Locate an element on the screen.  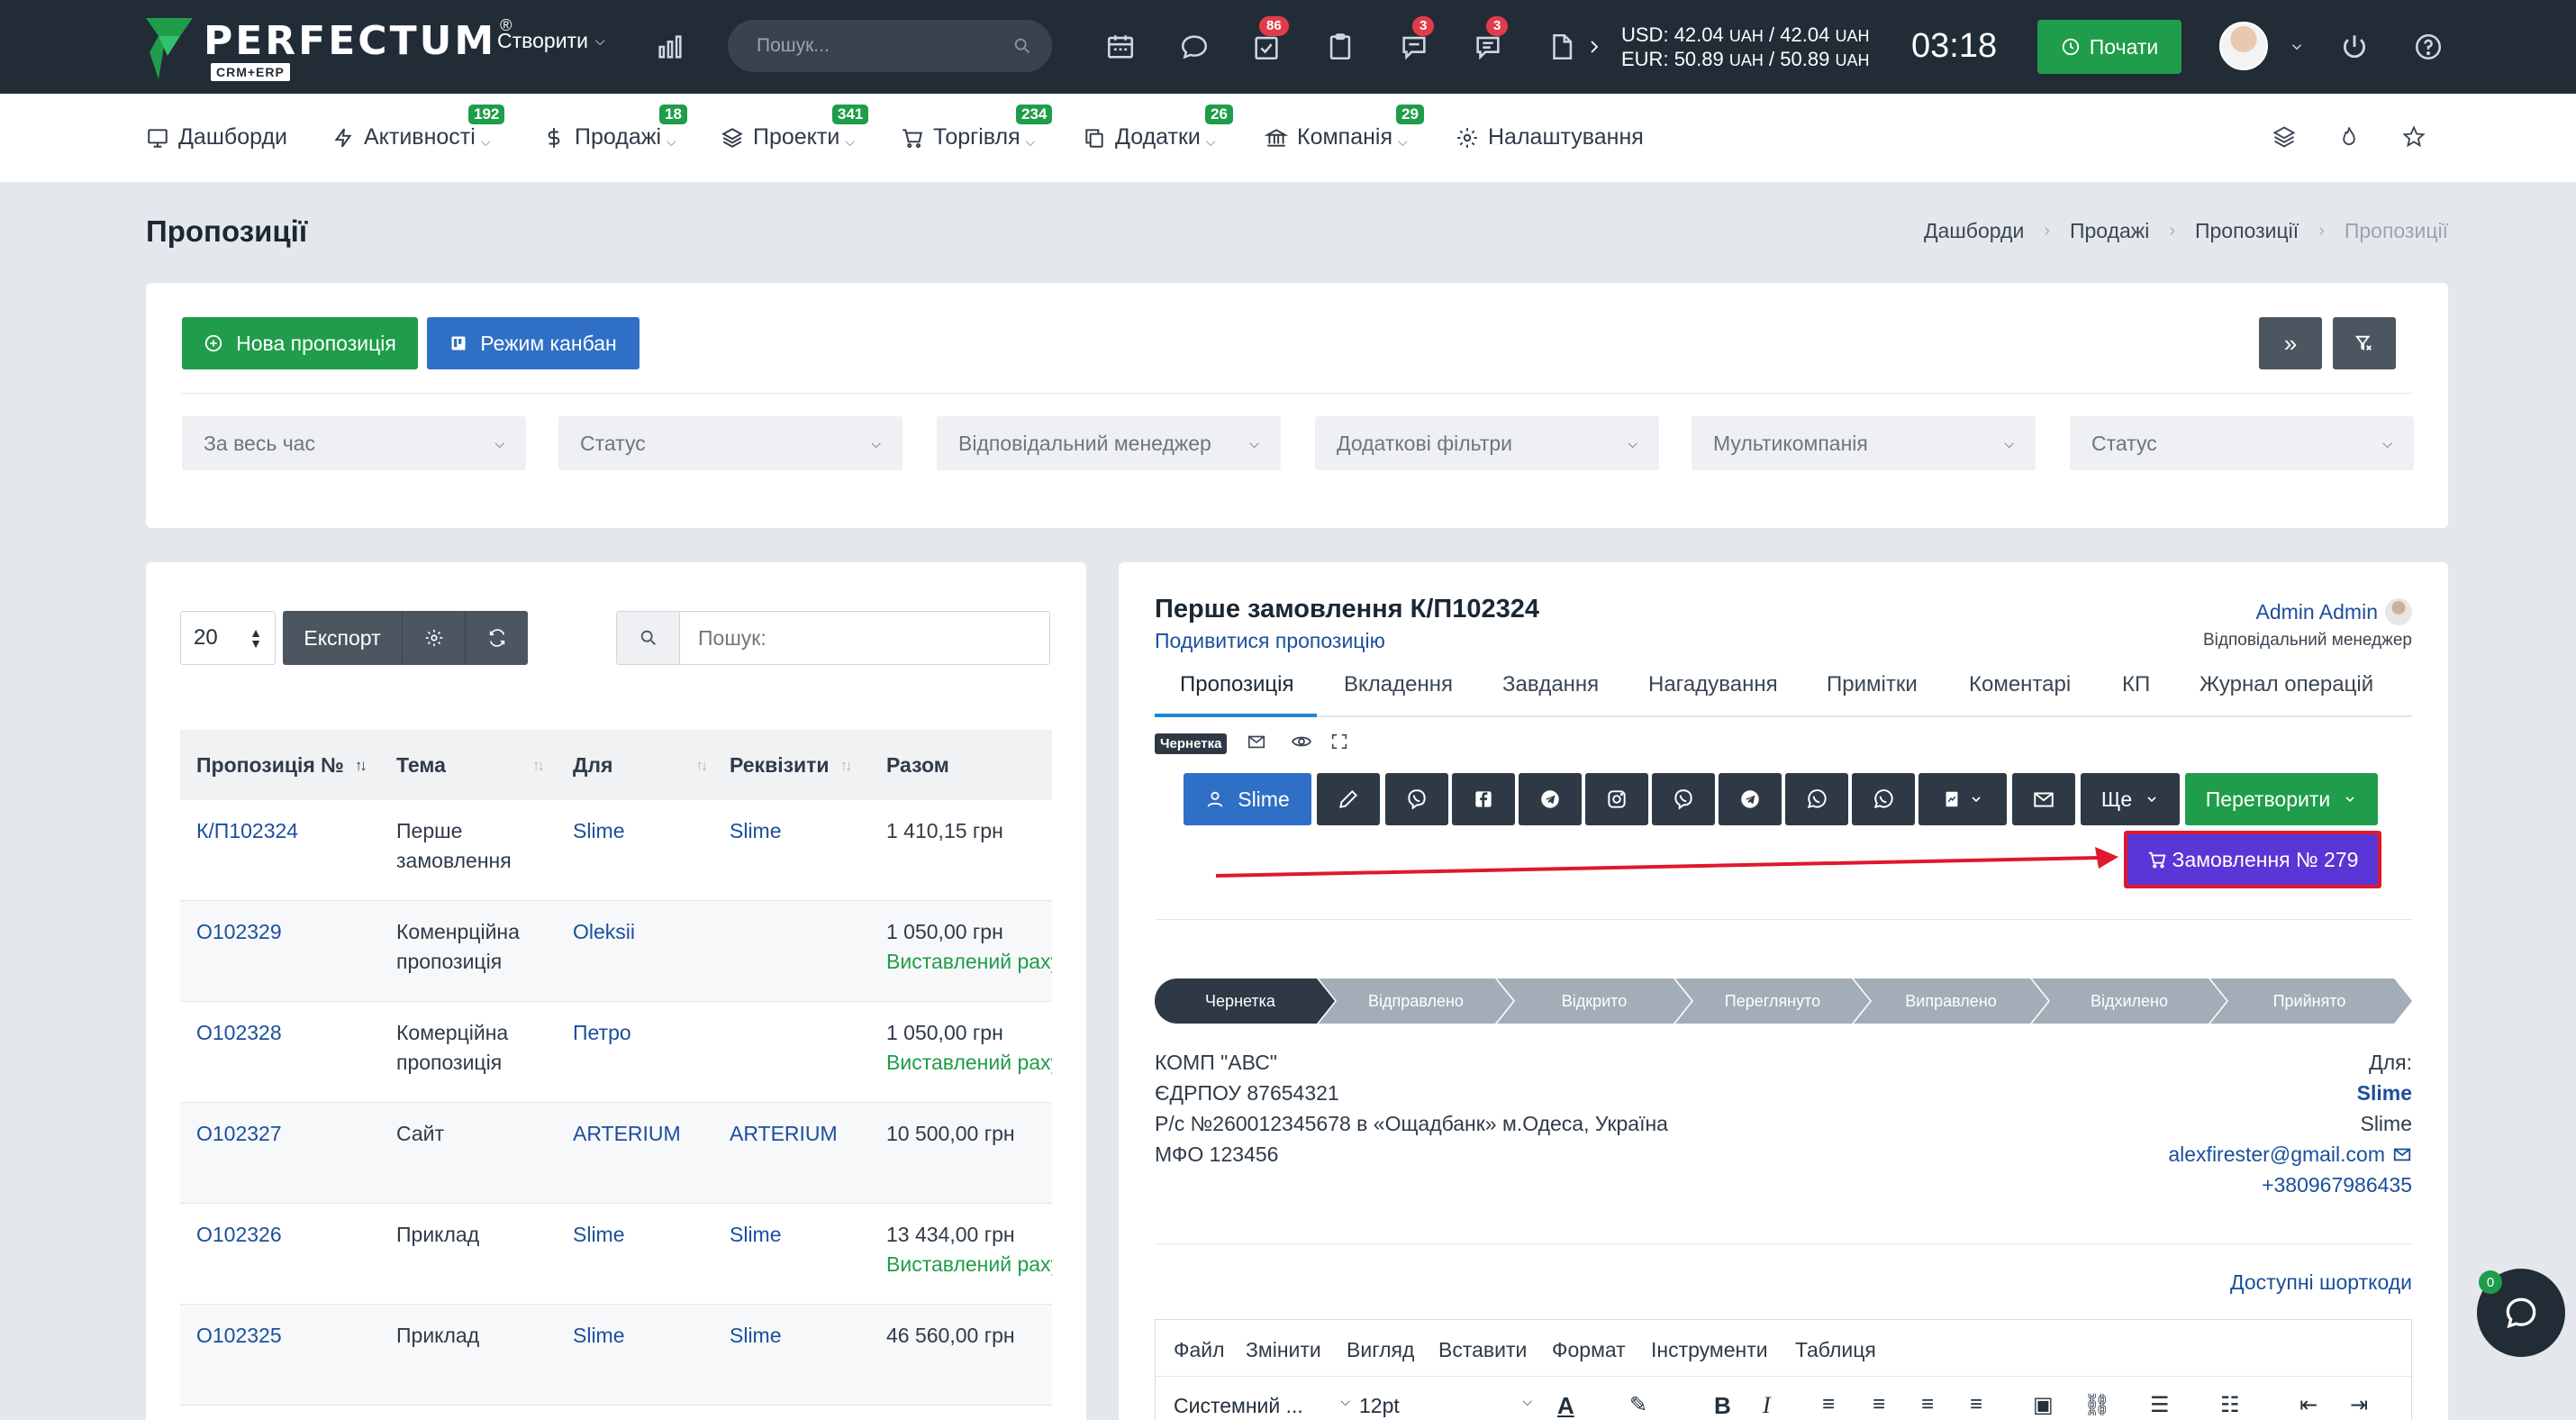
fullscreen-icon is located at coordinates (1339, 741).